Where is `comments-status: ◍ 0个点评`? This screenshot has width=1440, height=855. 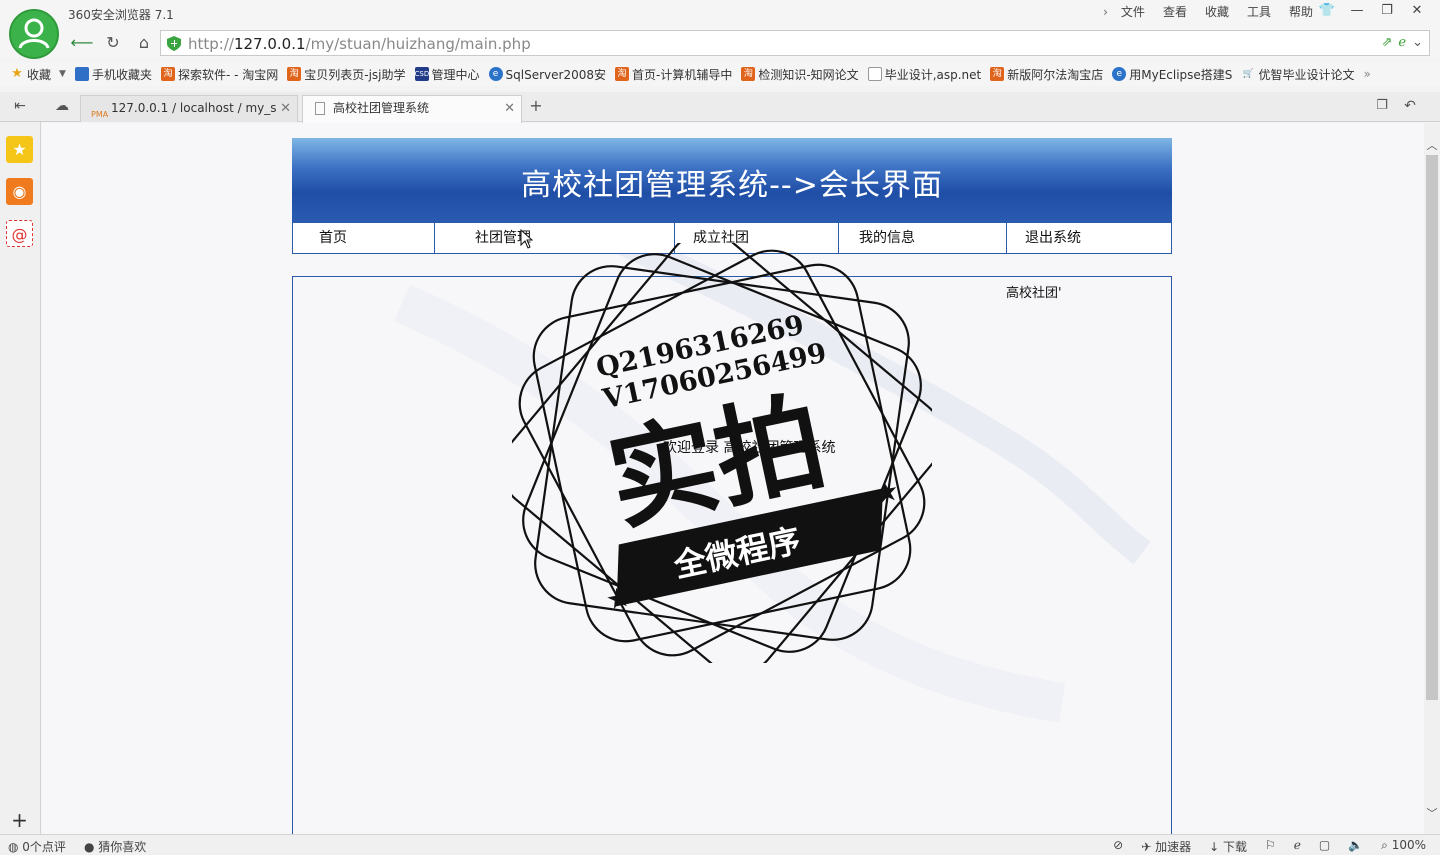 comments-status: ◍ 0个点评 is located at coordinates (37, 846).